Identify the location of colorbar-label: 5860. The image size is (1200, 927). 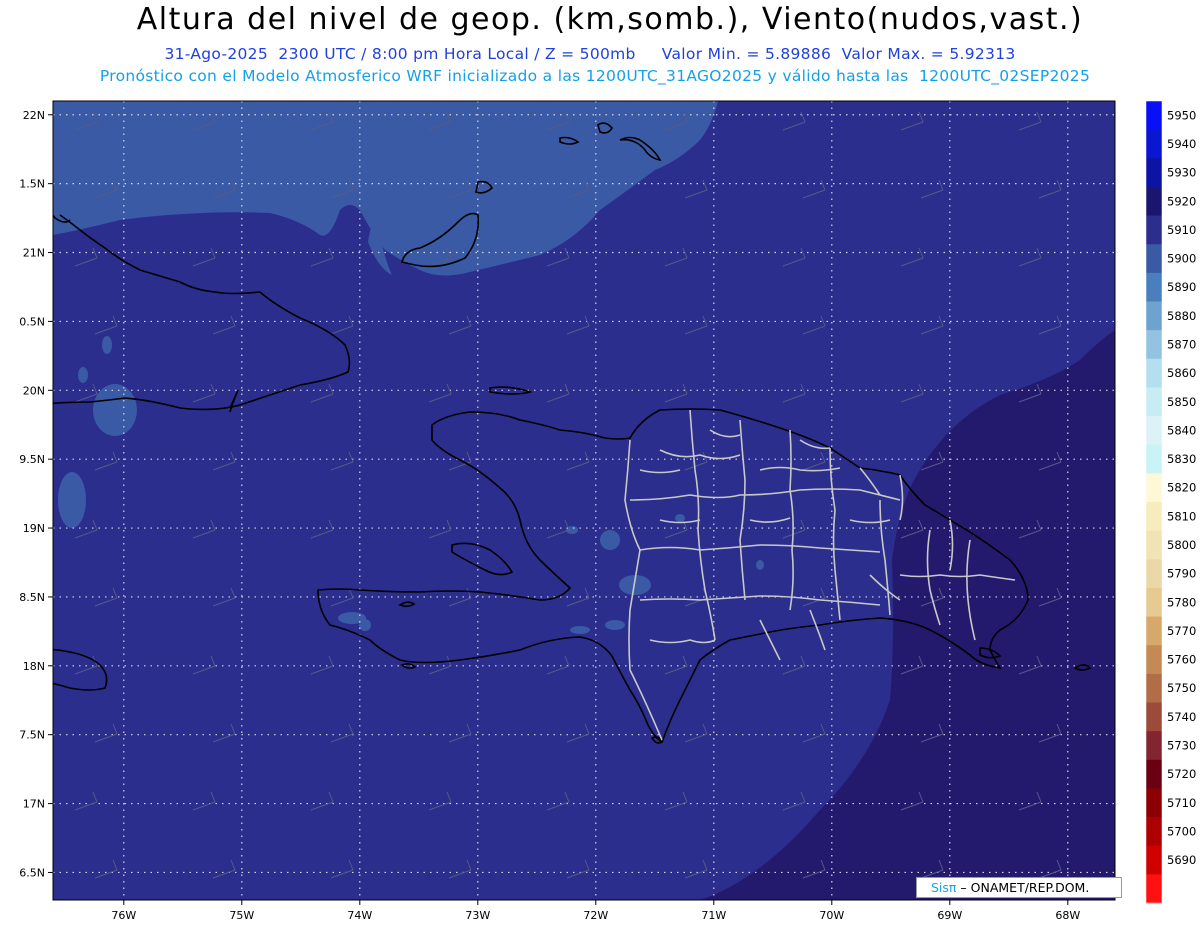
(1181, 373).